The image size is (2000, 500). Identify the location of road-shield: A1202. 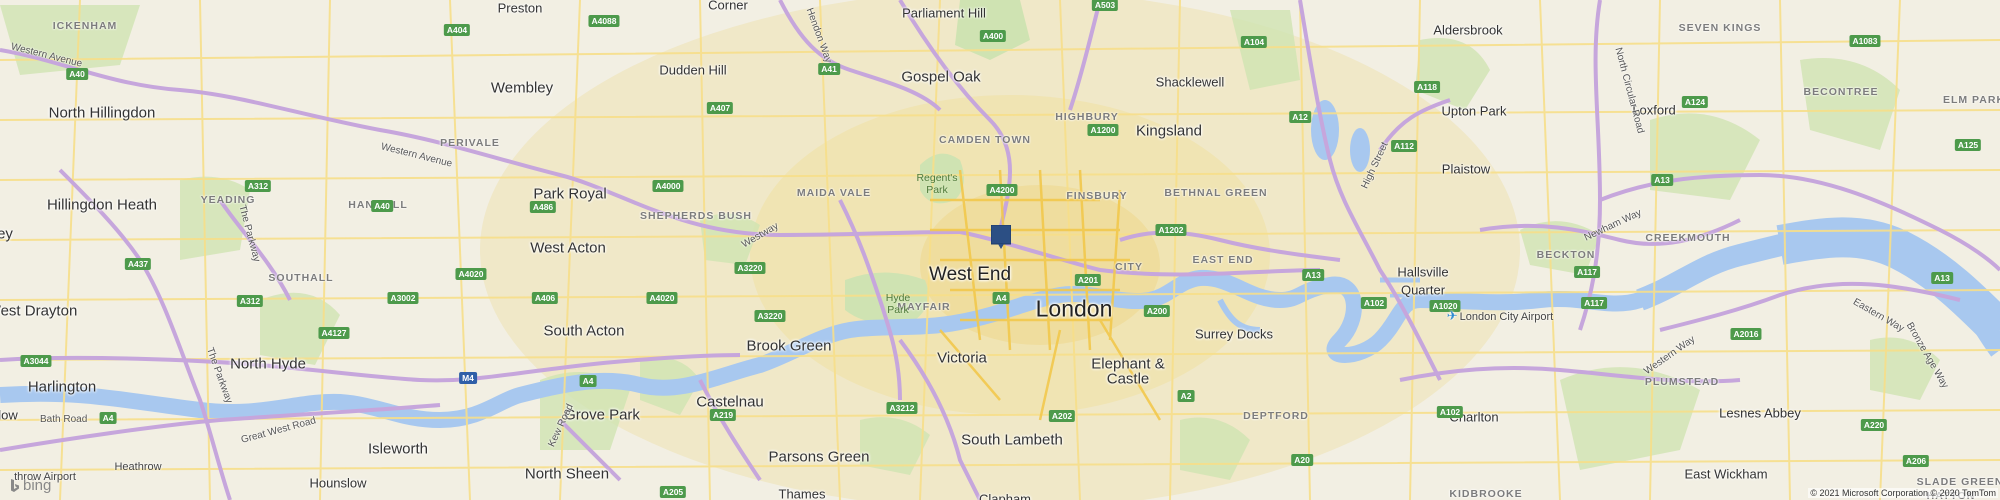
(1171, 230).